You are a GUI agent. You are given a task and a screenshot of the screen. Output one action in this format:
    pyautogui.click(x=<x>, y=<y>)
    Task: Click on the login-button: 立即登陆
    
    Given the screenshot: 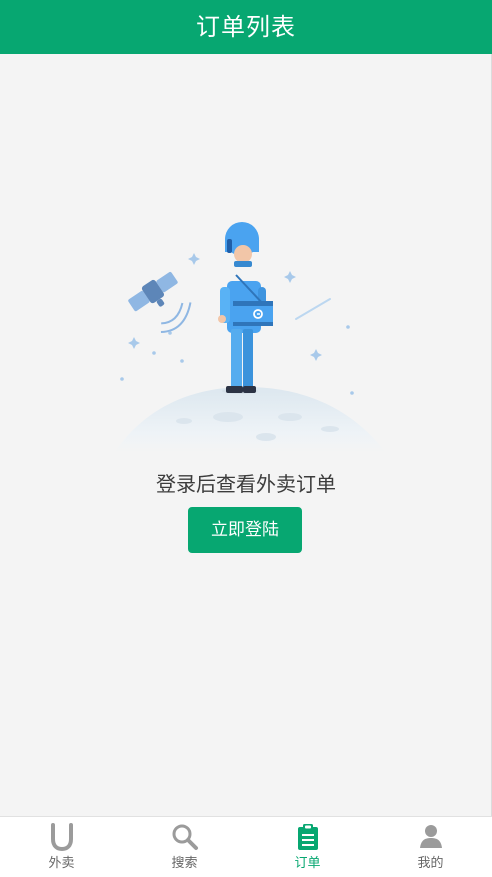 What is the action you would take?
    pyautogui.click(x=245, y=530)
    